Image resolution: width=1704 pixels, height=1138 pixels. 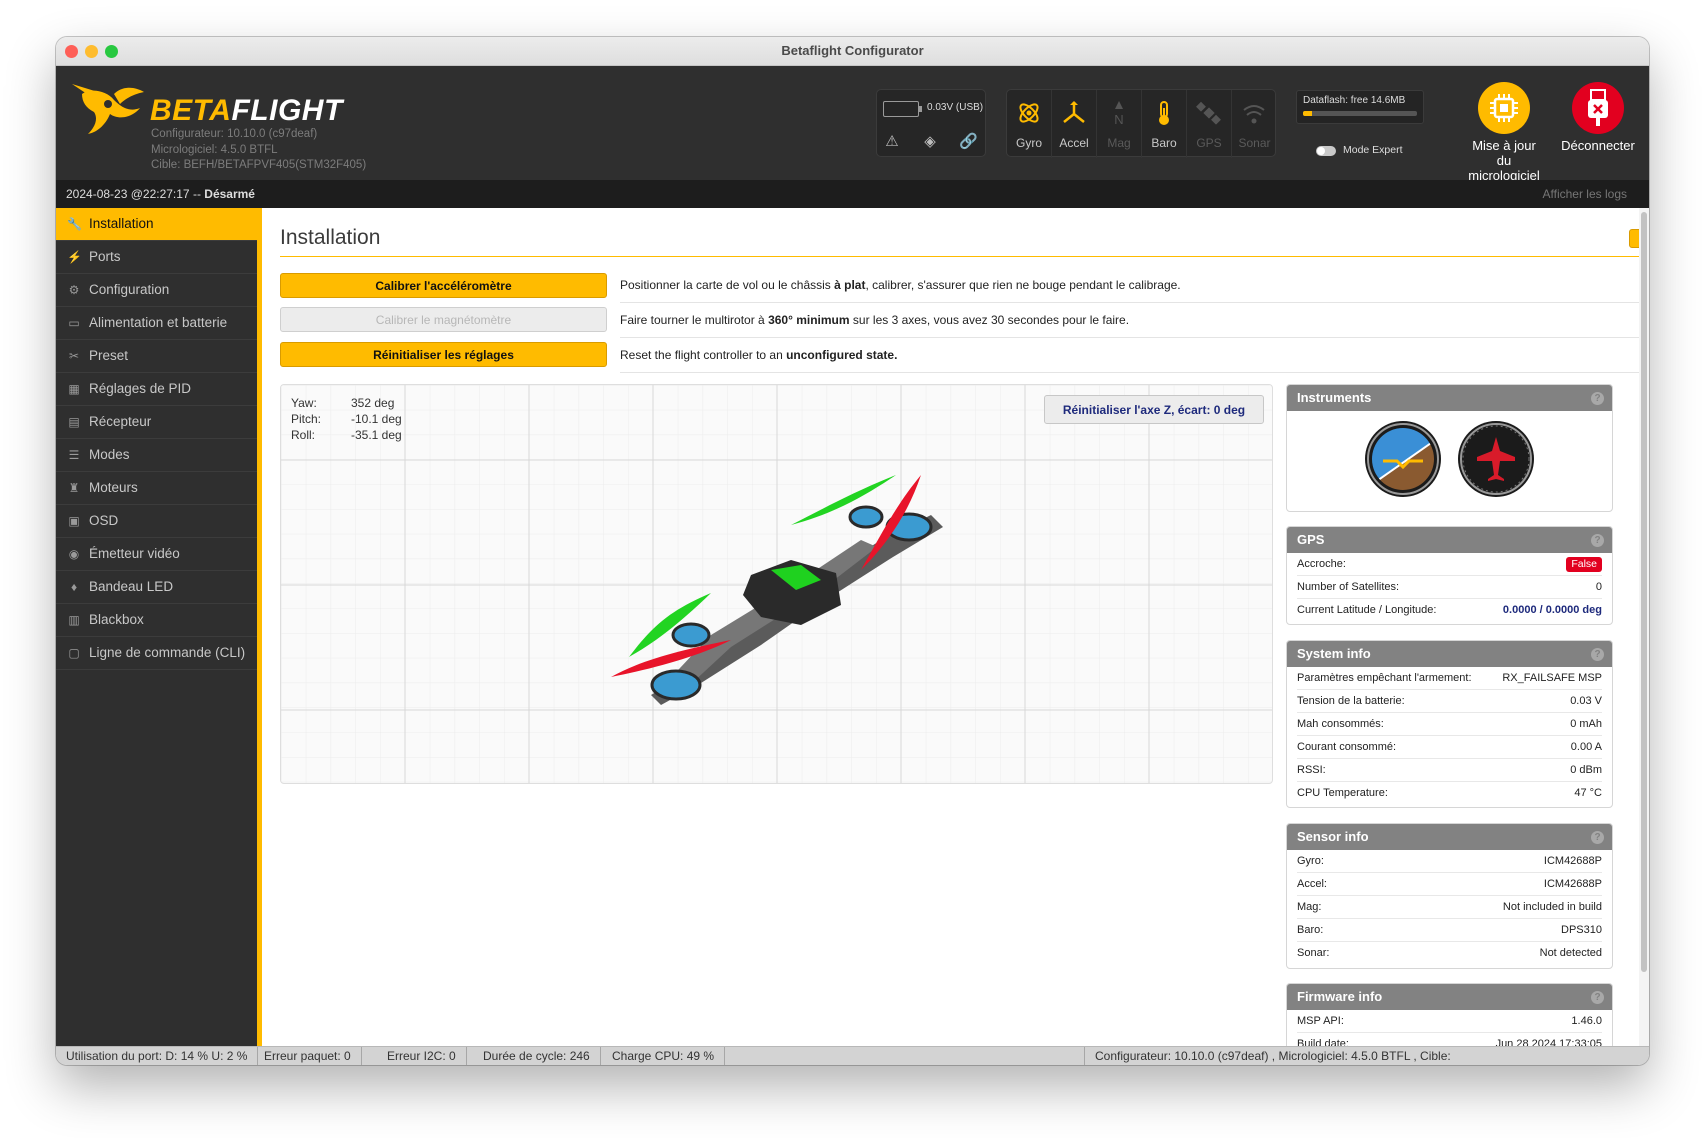 I want to click on battery-icon: ▭, so click(x=74, y=323).